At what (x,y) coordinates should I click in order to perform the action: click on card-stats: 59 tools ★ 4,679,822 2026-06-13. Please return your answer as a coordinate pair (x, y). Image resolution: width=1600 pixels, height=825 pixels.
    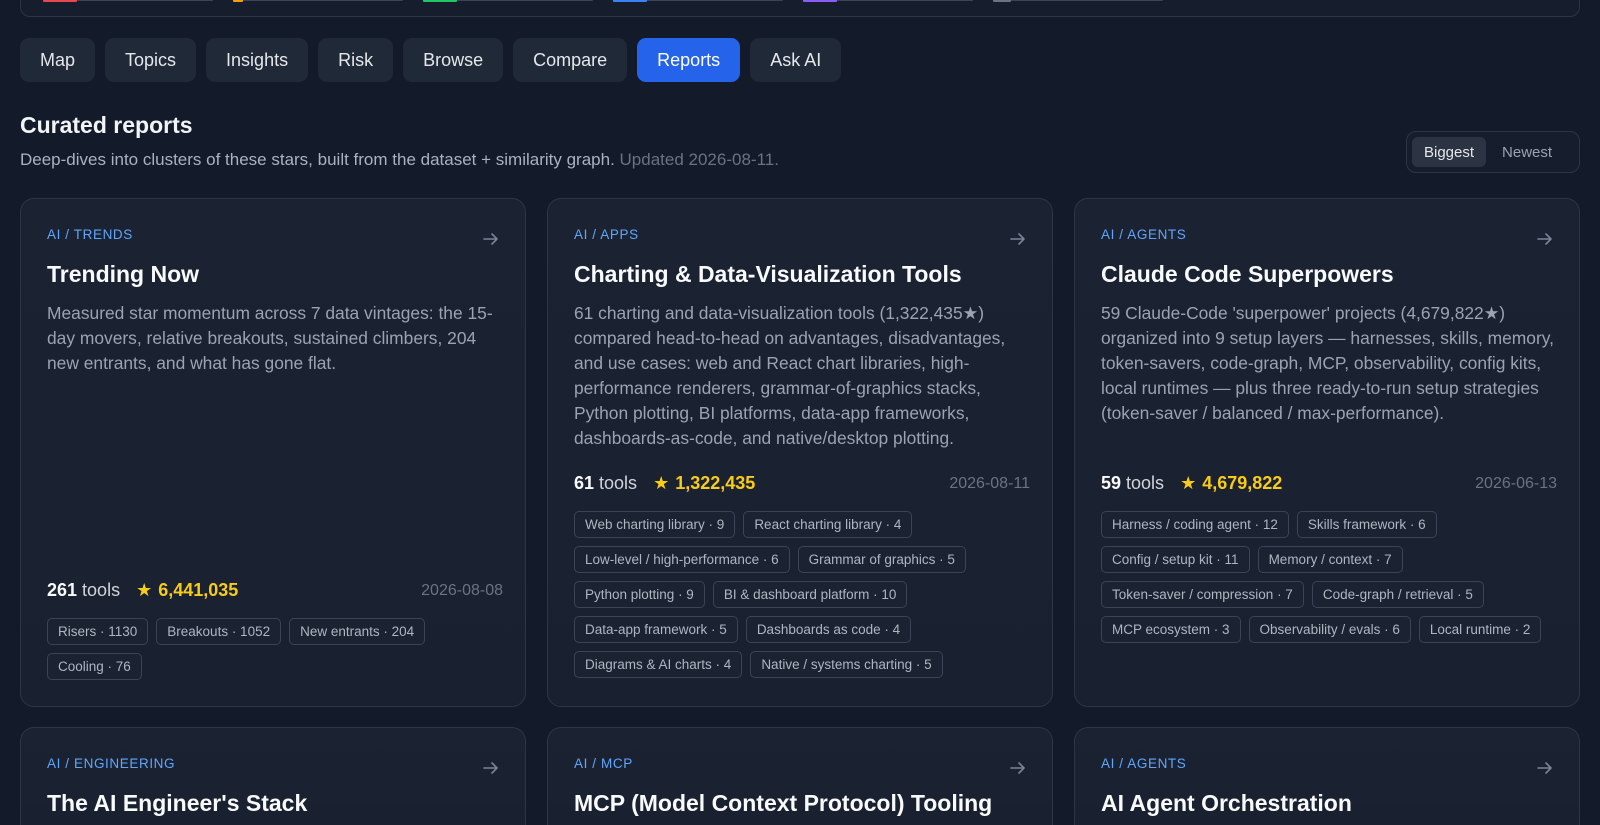
    Looking at the image, I should click on (1329, 483).